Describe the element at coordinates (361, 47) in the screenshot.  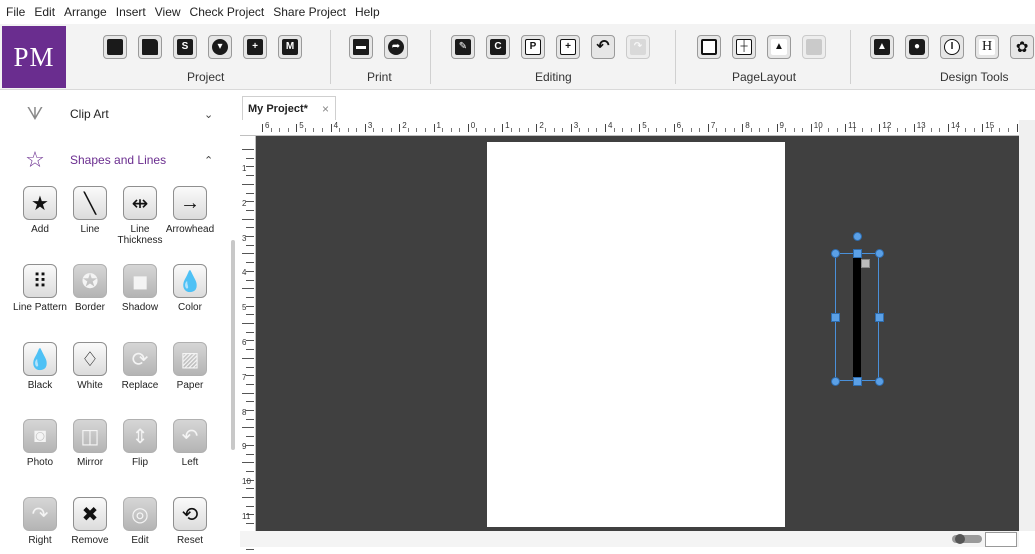
I see `print-button: ▬` at that location.